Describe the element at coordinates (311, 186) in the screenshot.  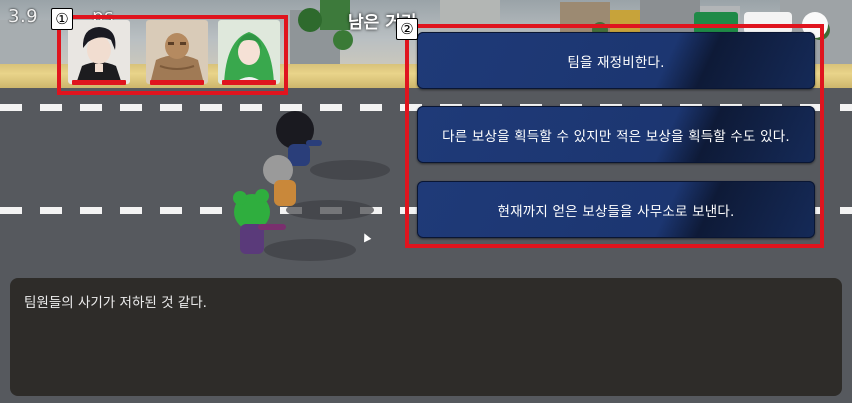
I see `party-characters` at that location.